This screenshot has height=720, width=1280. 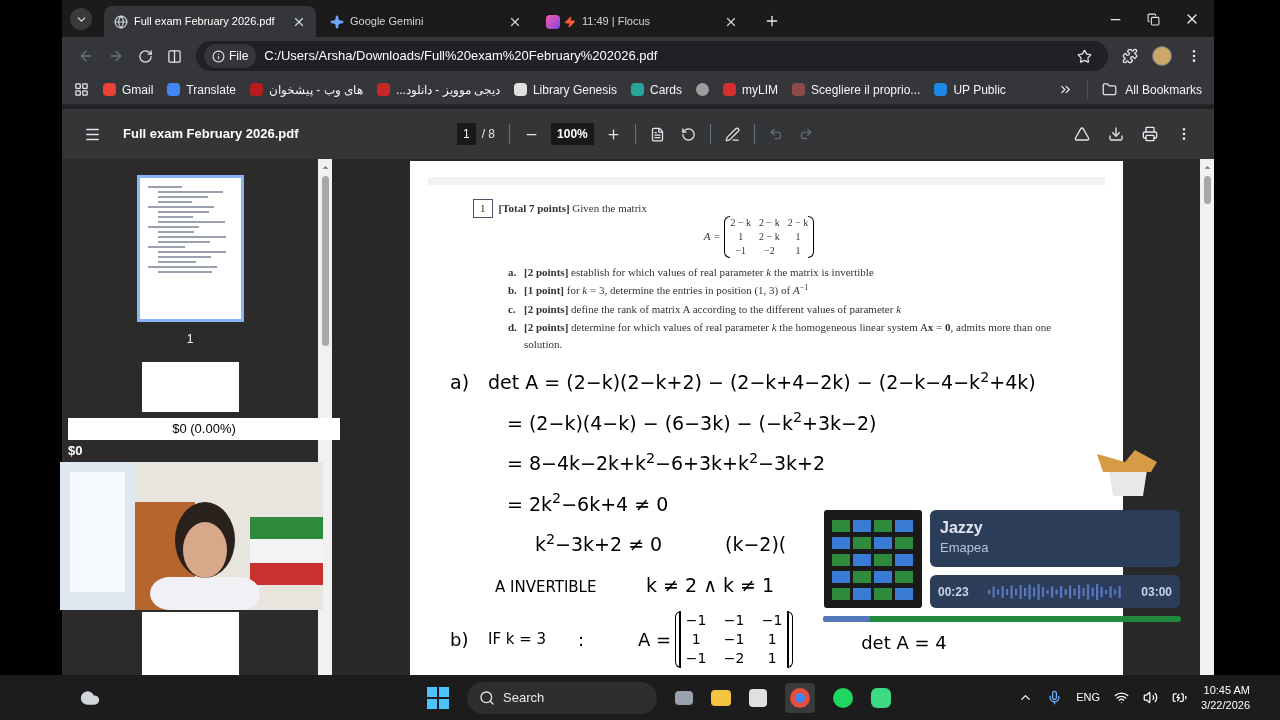 What do you see at coordinates (387, 22) in the screenshot?
I see `tab-title: Google Gemini` at bounding box center [387, 22].